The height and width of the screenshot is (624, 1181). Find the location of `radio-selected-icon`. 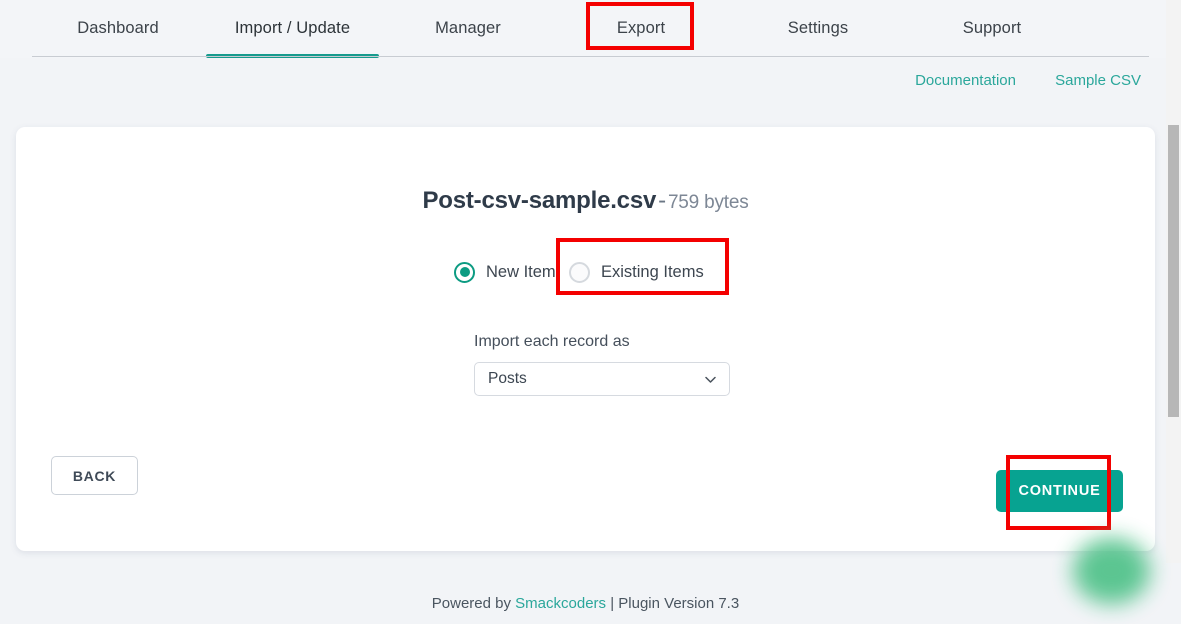

radio-selected-icon is located at coordinates (464, 272).